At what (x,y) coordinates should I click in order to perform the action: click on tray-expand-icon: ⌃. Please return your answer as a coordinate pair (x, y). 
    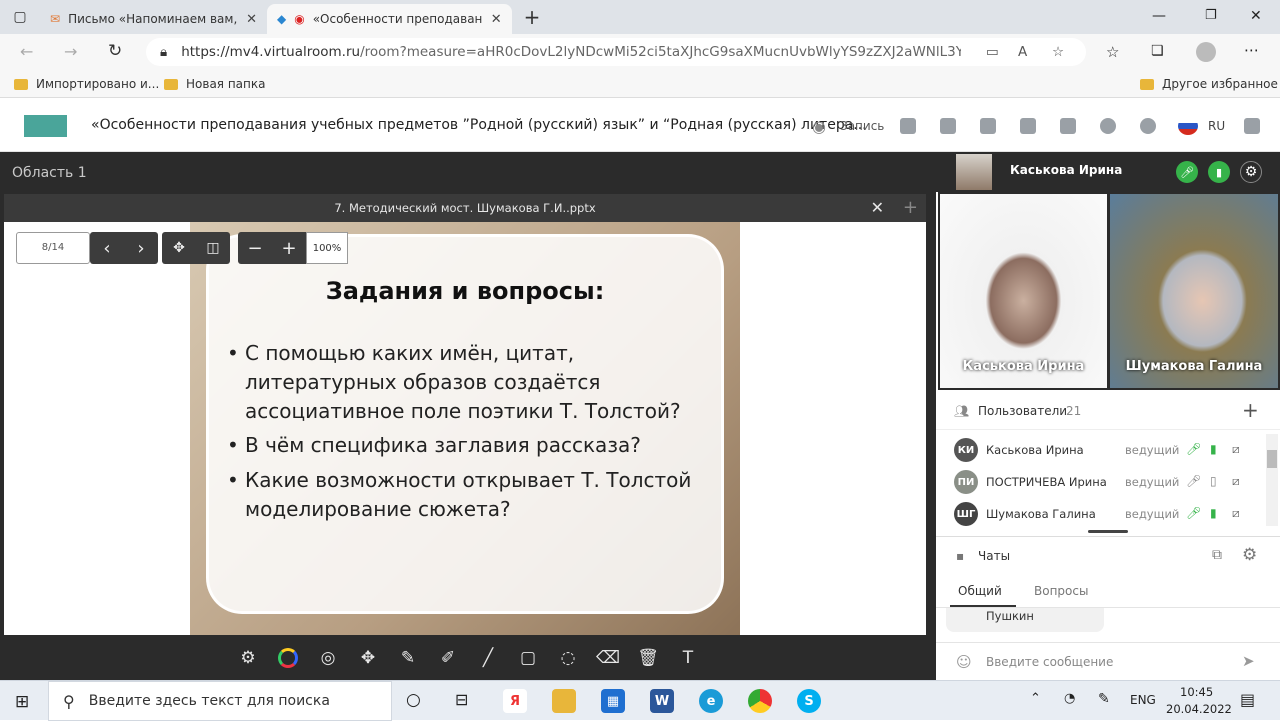
    Looking at the image, I should click on (1035, 698).